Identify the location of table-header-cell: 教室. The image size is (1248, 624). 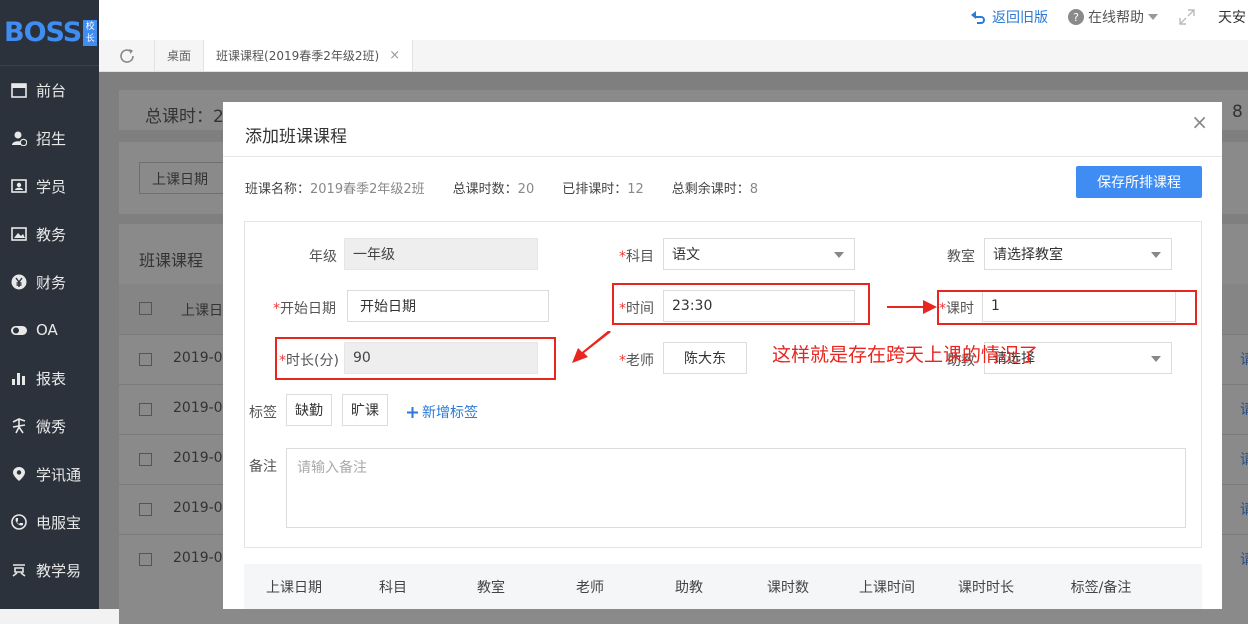
(491, 587).